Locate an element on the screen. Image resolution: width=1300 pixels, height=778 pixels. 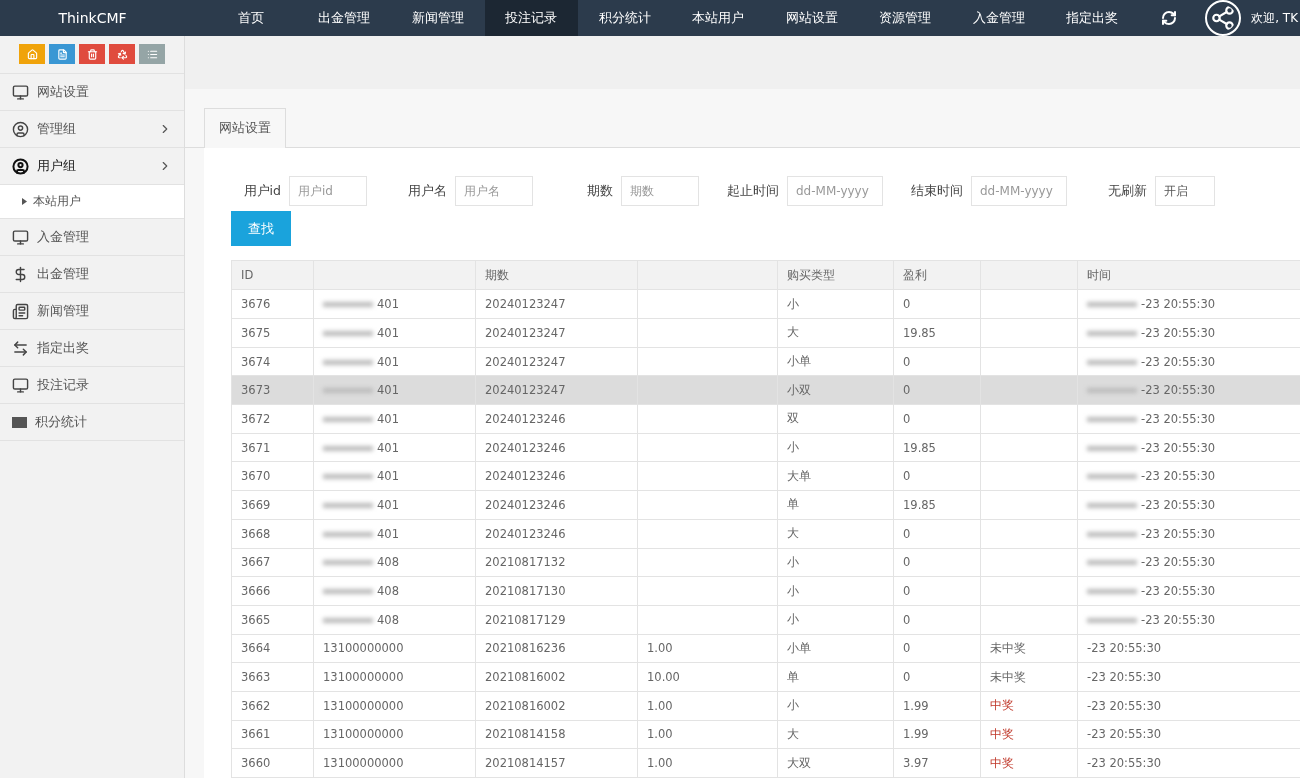
sidebar-item: 新闻管理 is located at coordinates (92, 311).